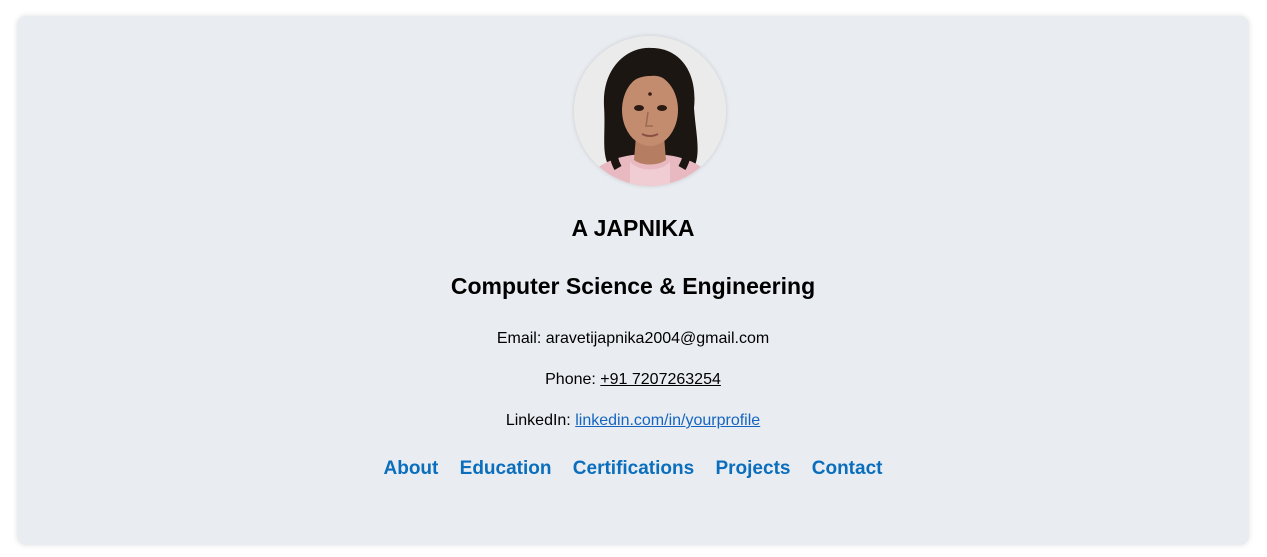 The height and width of the screenshot is (557, 1267). I want to click on nav-link-about: About, so click(411, 468).